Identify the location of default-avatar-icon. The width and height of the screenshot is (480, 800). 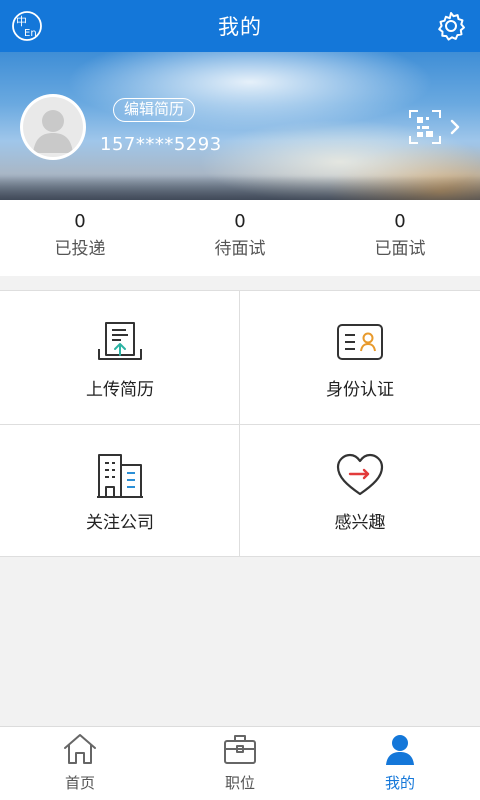
(53, 127).